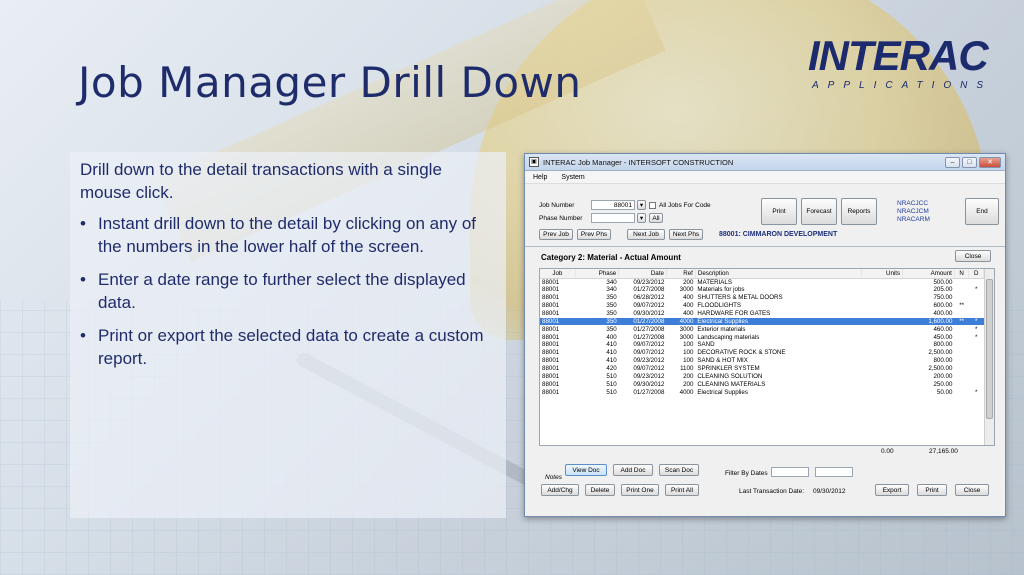  I want to click on table-row: 88001 410 09/07/2012 100 SAND 800.00, so click(762, 345).